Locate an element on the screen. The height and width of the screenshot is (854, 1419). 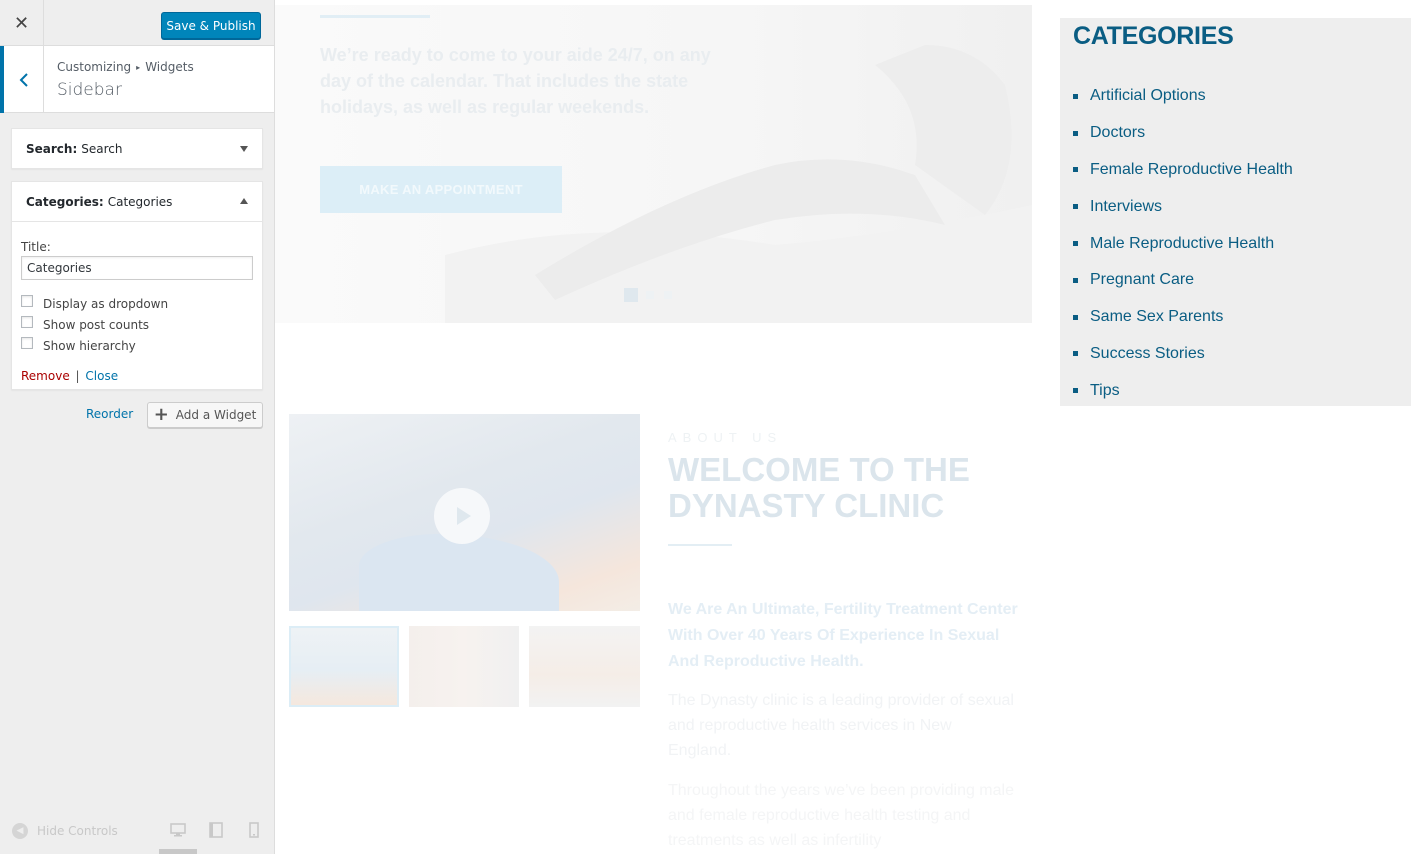
widget-categories-header: Categories is located at coordinates (137, 202).